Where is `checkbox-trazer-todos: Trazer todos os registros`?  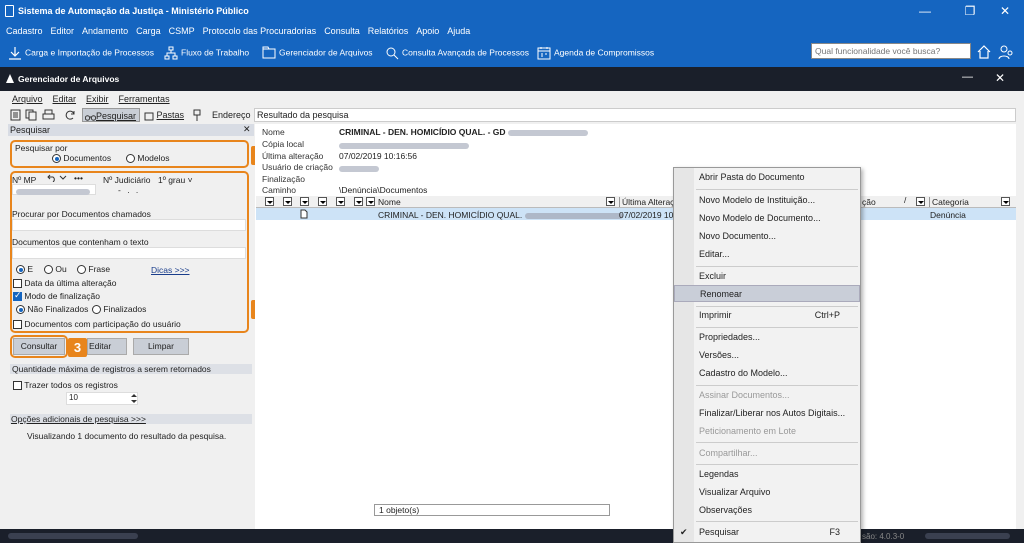
checkbox-trazer-todos: Trazer todos os registros is located at coordinates (65, 385).